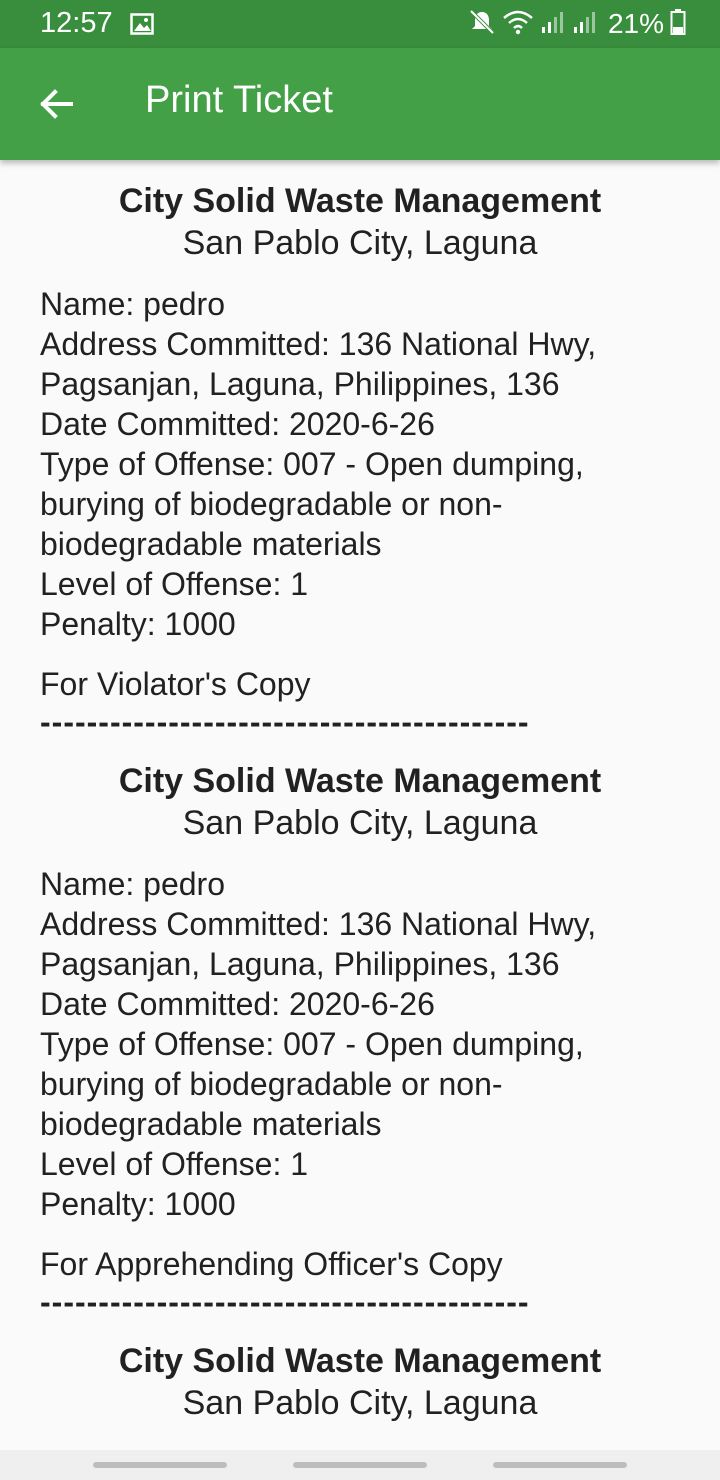 This screenshot has height=1480, width=720. What do you see at coordinates (360, 24) in the screenshot?
I see `status-bar: 12:57 21%` at bounding box center [360, 24].